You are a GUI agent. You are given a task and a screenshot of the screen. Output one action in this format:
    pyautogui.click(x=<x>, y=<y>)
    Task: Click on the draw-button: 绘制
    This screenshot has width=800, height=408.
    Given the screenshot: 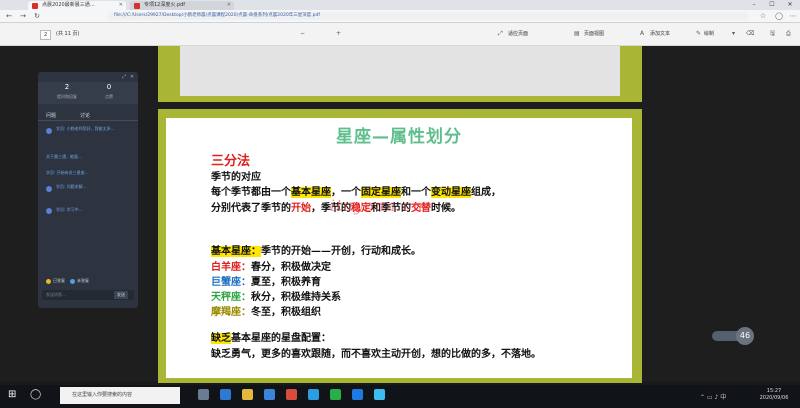 What is the action you would take?
    pyautogui.click(x=709, y=34)
    